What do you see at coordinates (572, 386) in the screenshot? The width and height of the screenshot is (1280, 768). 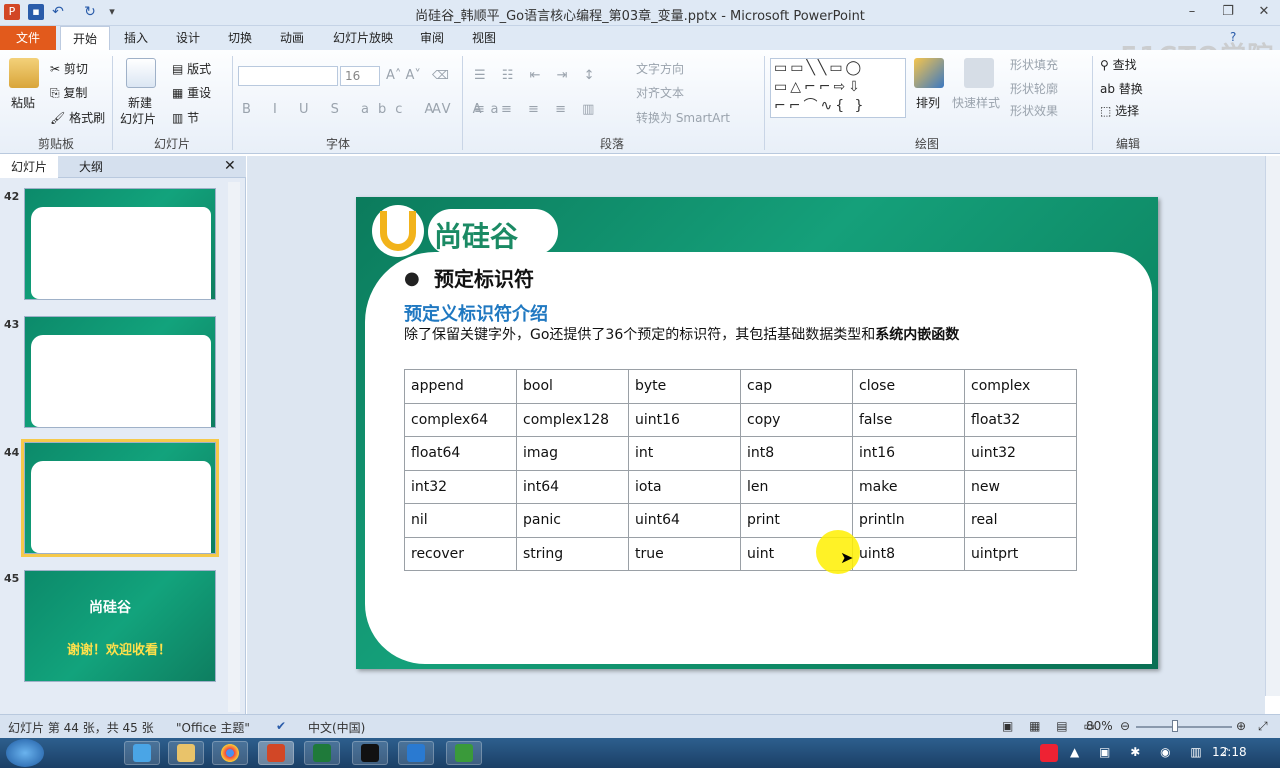 I see `table-cell: bool` at bounding box center [572, 386].